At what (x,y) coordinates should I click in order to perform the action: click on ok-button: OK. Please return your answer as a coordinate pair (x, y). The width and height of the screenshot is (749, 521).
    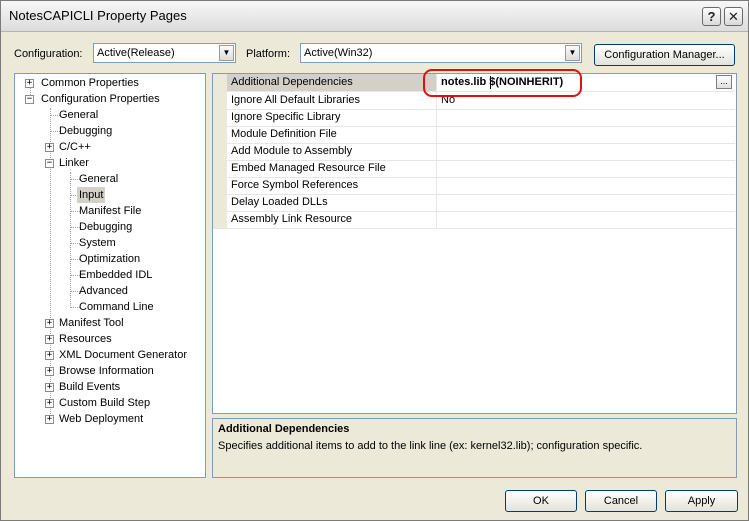
    Looking at the image, I should click on (541, 501).